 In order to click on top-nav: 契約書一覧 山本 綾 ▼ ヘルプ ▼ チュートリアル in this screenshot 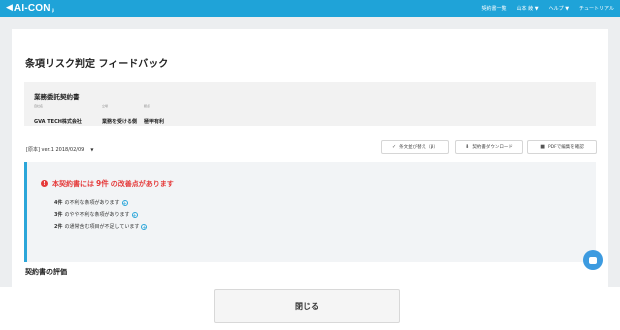, I will do `click(548, 8)`.